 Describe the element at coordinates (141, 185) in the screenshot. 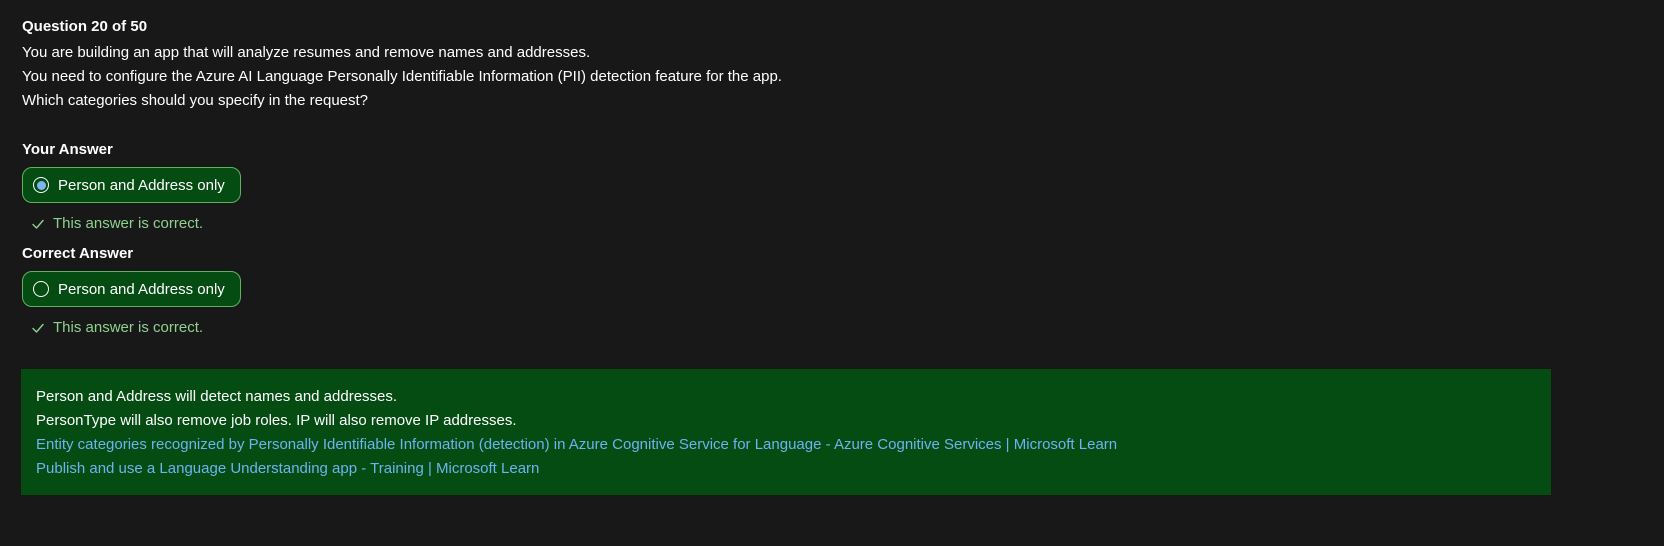

I see `your-answer-option-label: Person and Address only` at that location.